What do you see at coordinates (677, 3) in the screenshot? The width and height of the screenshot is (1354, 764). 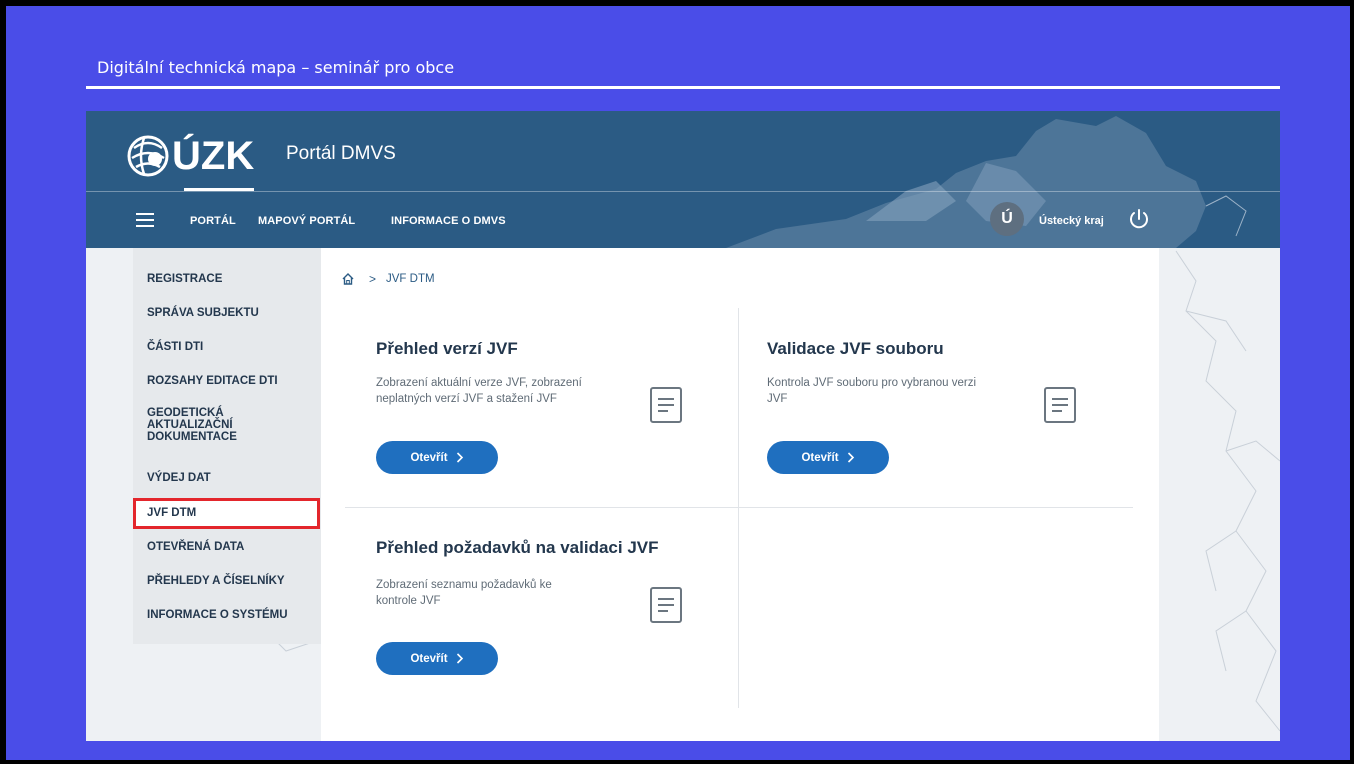 I see `frame-top` at bounding box center [677, 3].